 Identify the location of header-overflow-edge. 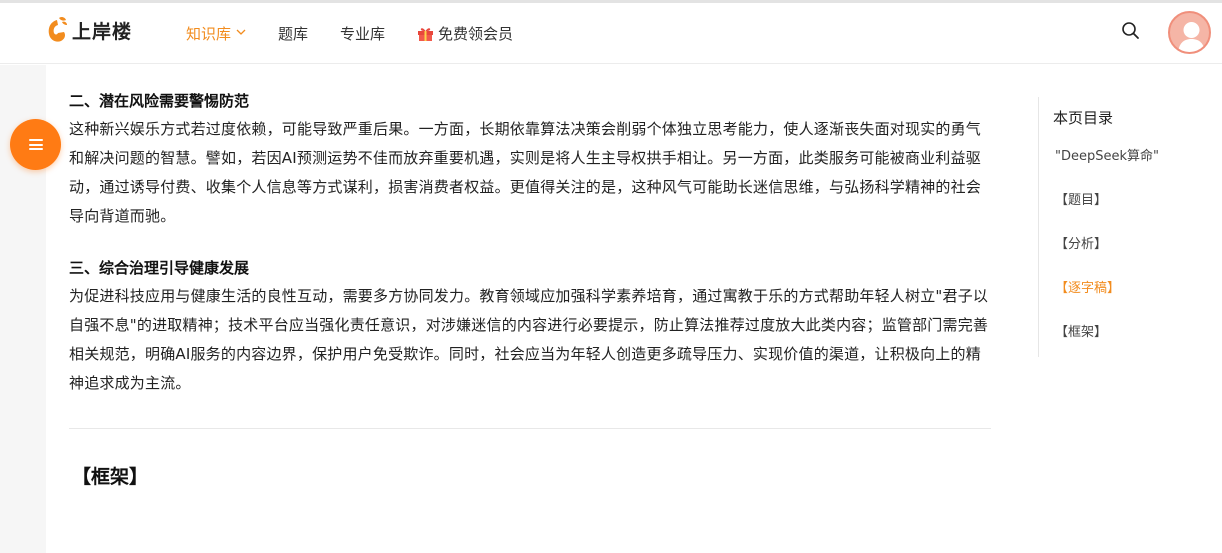
(1218, 32).